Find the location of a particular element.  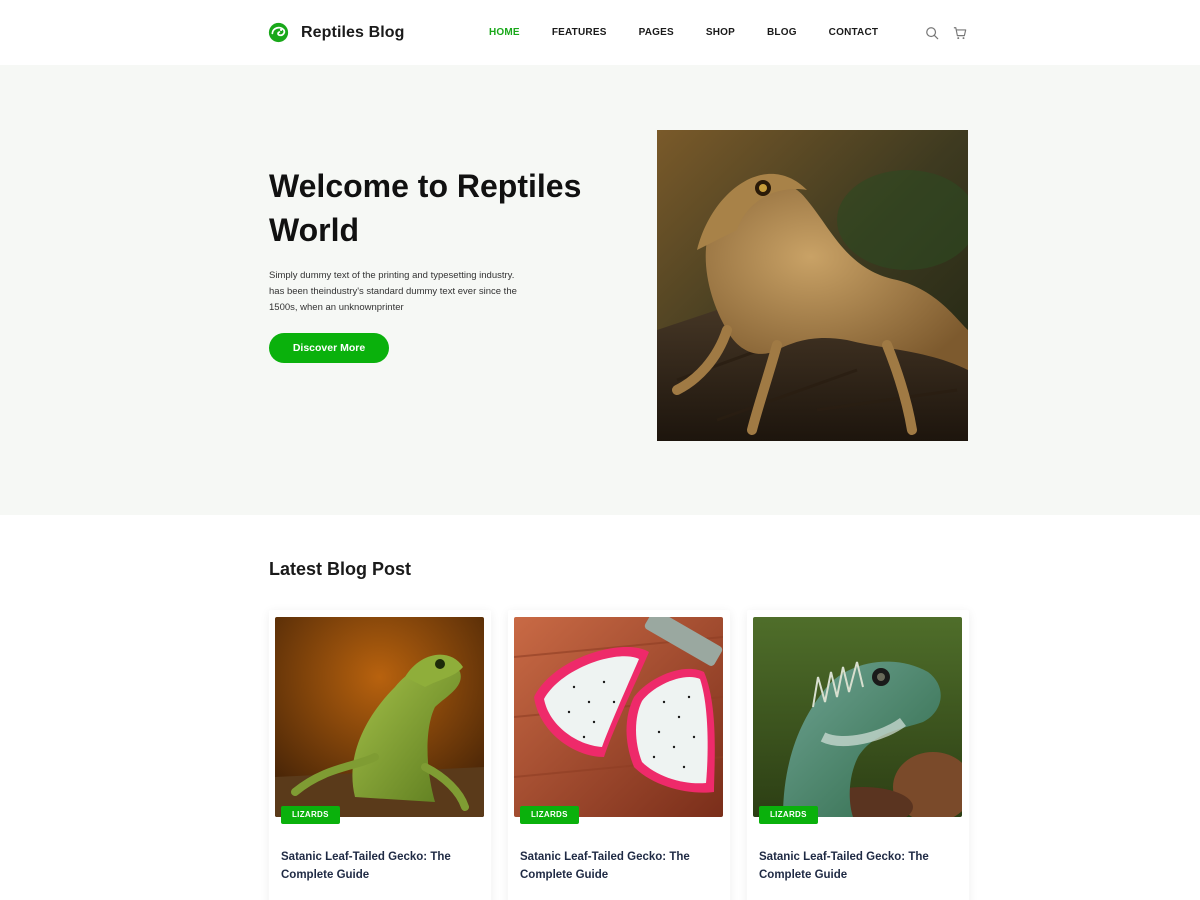

header-actions is located at coordinates (946, 33).